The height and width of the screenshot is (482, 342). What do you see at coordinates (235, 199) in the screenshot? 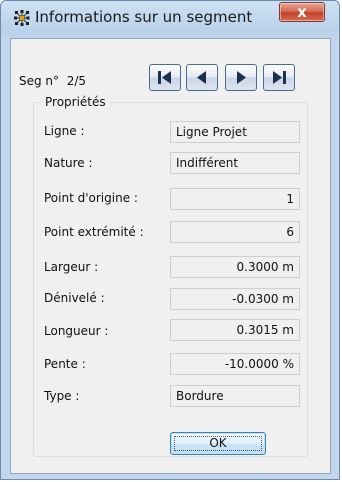
I see `point-origine-field: 1` at bounding box center [235, 199].